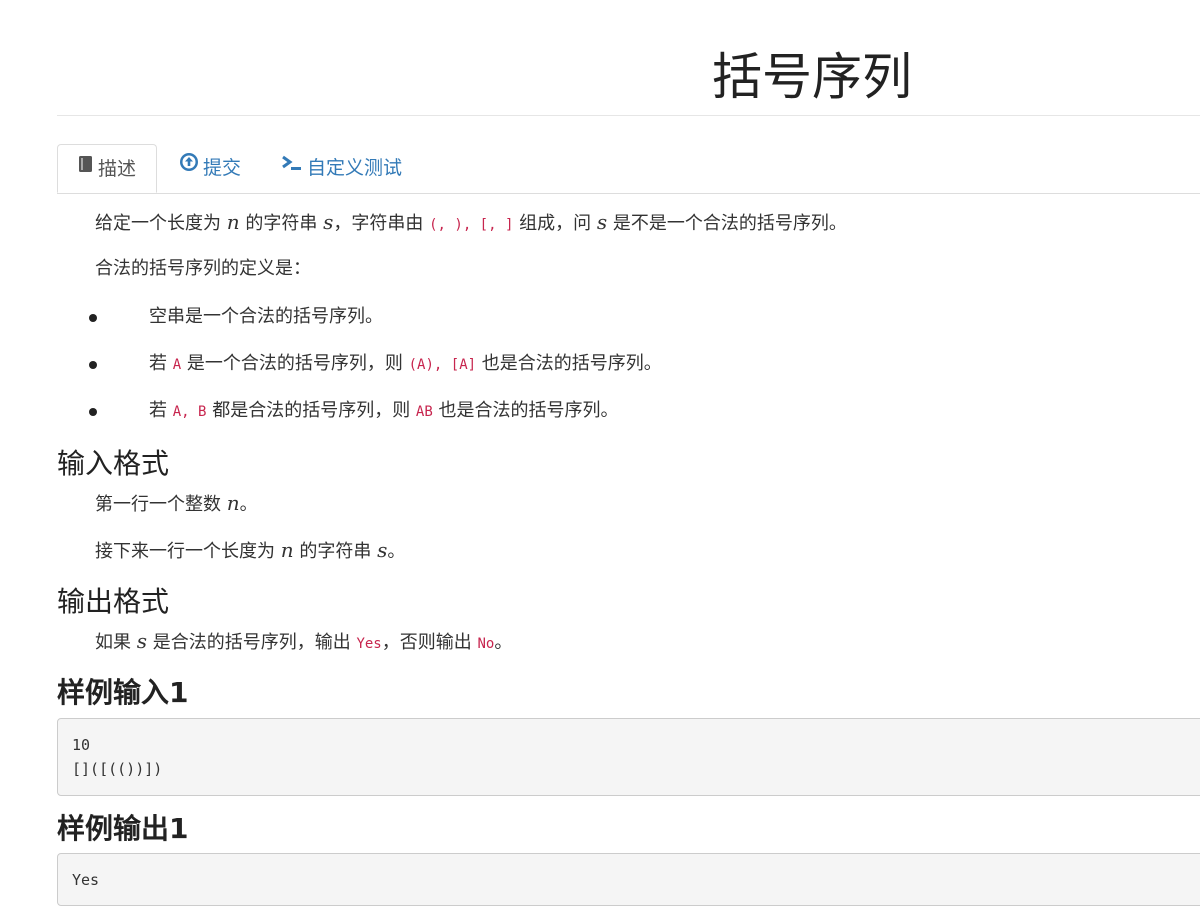 Image resolution: width=1200 pixels, height=916 pixels. What do you see at coordinates (123, 828) in the screenshot?
I see `sample-output-heading: 样例输出1` at bounding box center [123, 828].